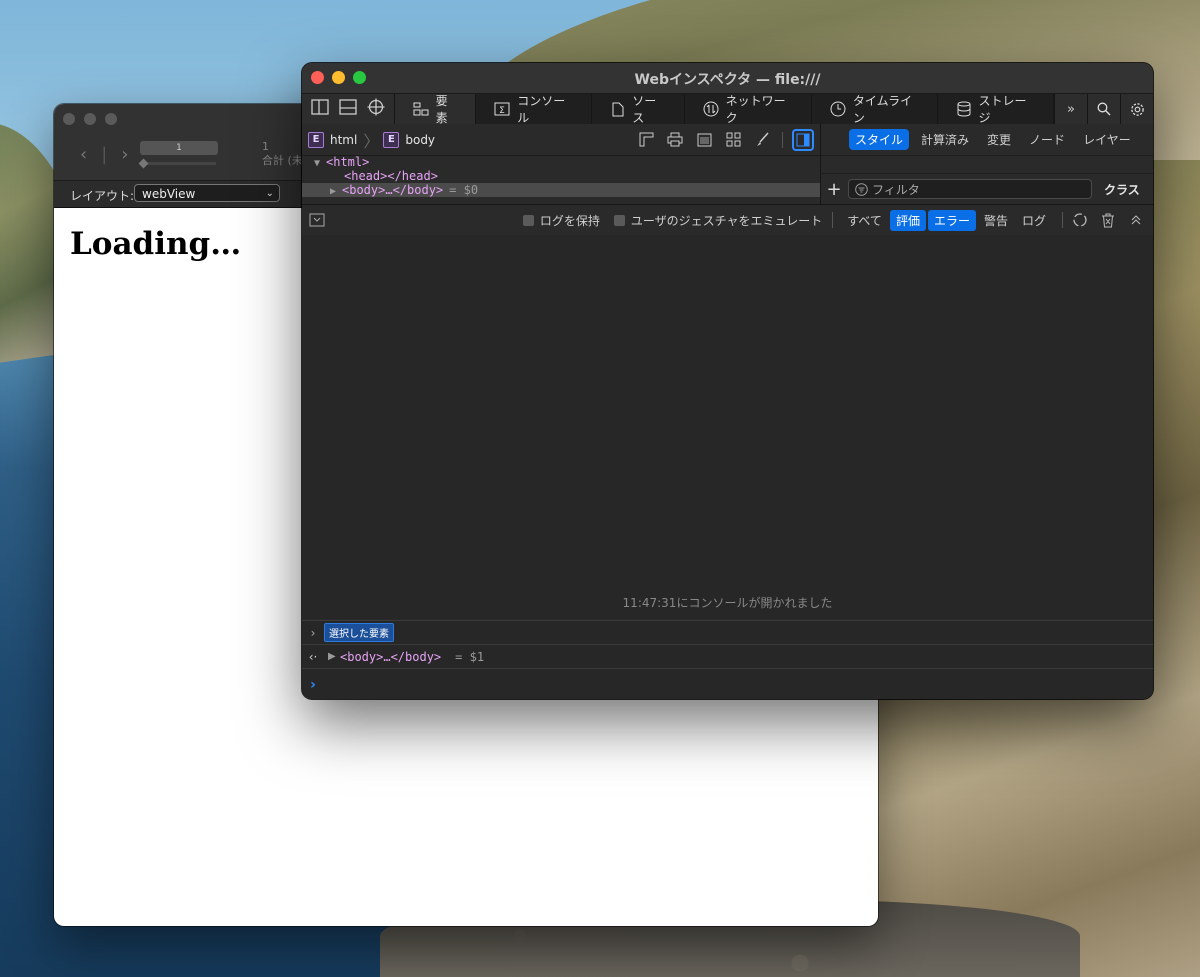 This screenshot has height=977, width=1200. What do you see at coordinates (907, 220) in the screenshot?
I see `level-evaluation-button: 評価` at bounding box center [907, 220].